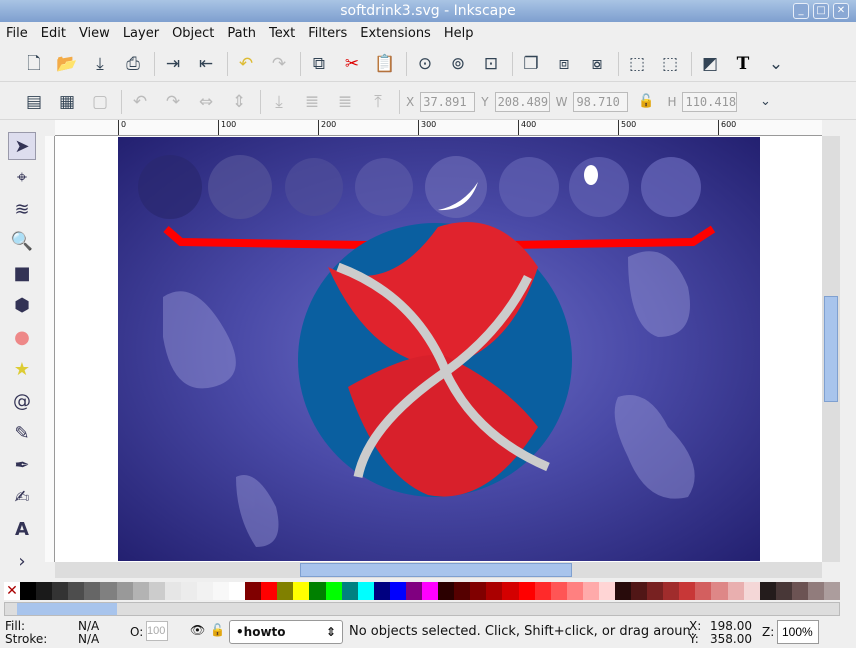  What do you see at coordinates (279, 64) in the screenshot?
I see `redo-icon: ↷` at bounding box center [279, 64].